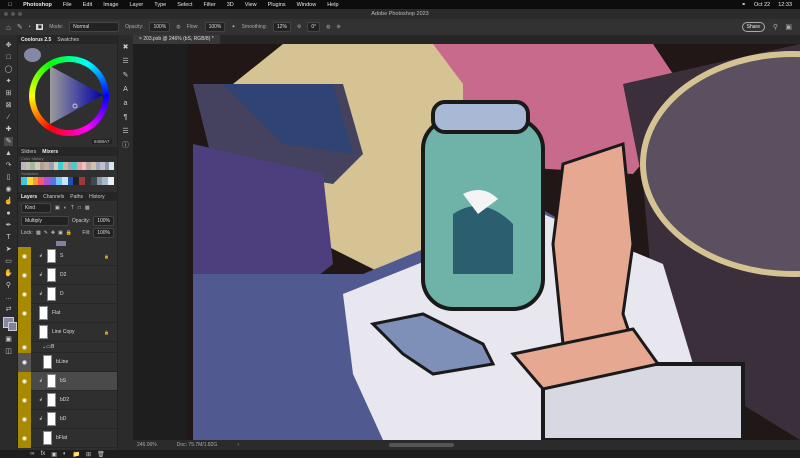 Image resolution: width=800 pixels, height=458 pixels. What do you see at coordinates (37, 5) in the screenshot?
I see `app-name: Photoshop` at bounding box center [37, 5].